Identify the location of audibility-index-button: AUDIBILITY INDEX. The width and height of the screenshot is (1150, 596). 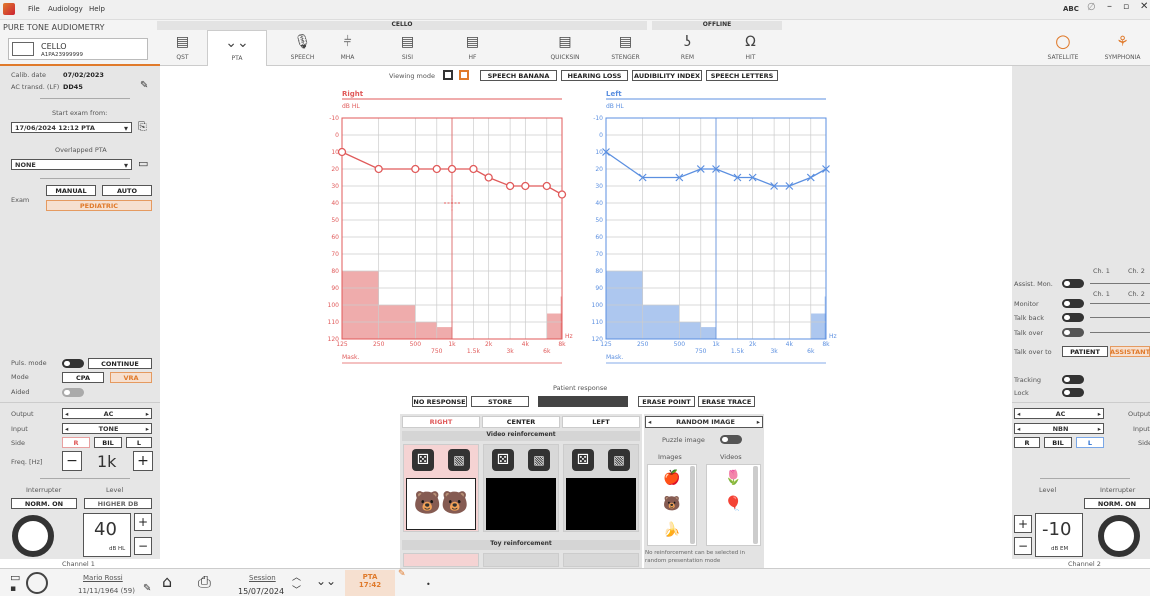
(667, 75).